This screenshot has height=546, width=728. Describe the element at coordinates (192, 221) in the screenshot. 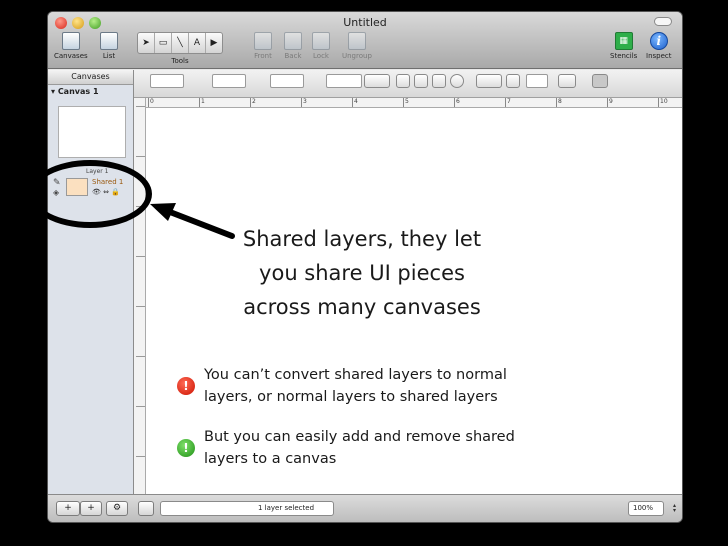

I see `callout-arrow` at that location.